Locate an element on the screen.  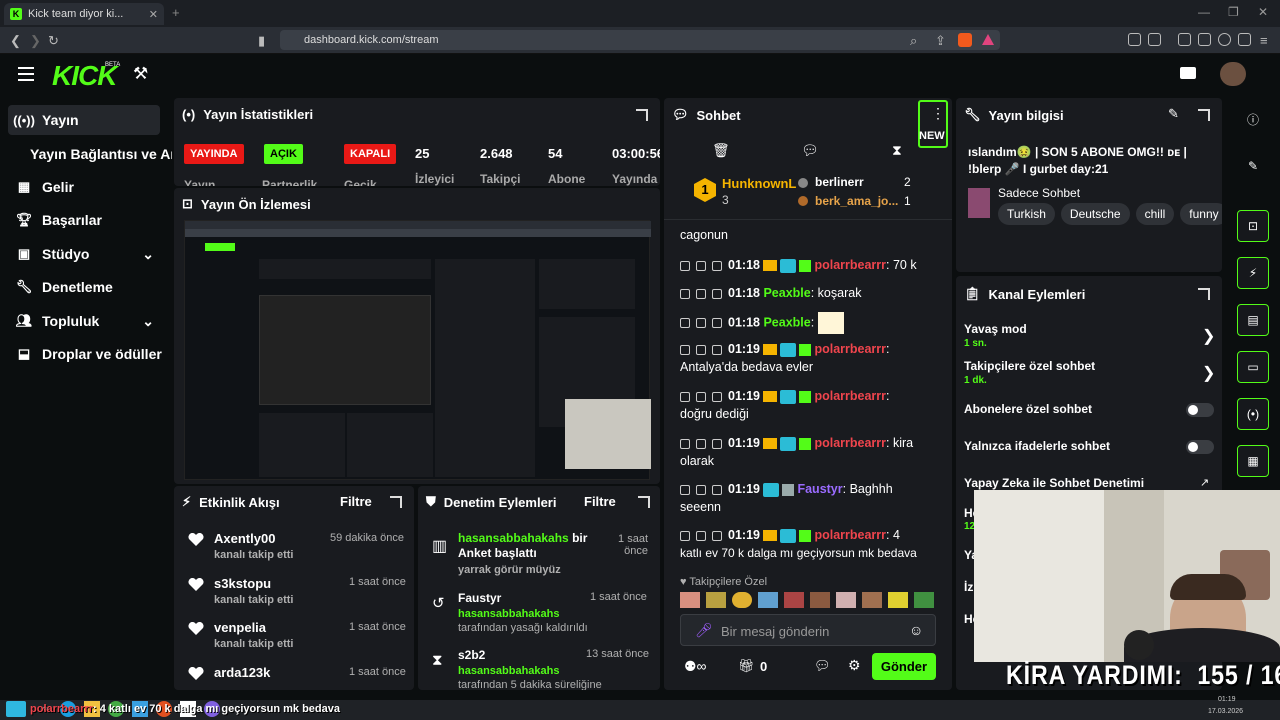
mod-by: hasansabbahakahs is located at coordinates (509, 614).